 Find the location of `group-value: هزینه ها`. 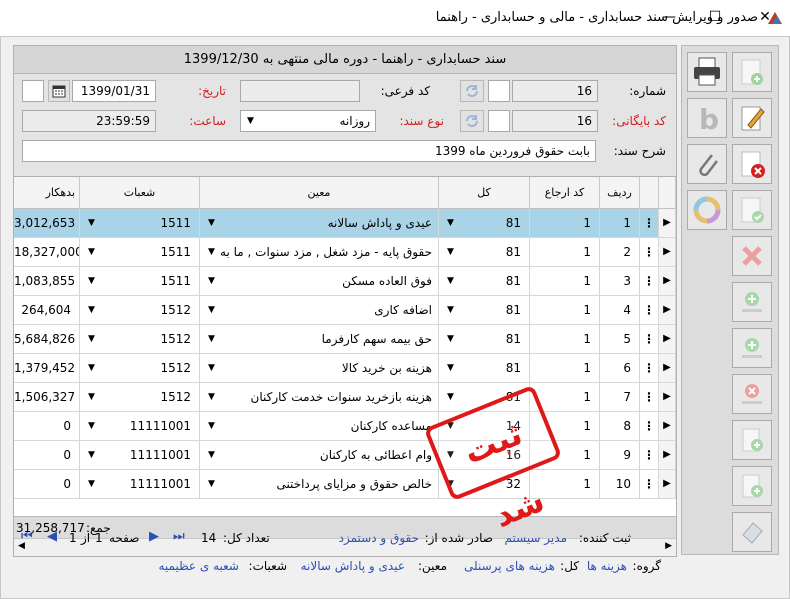

group-value: هزینه ها is located at coordinates (607, 566).